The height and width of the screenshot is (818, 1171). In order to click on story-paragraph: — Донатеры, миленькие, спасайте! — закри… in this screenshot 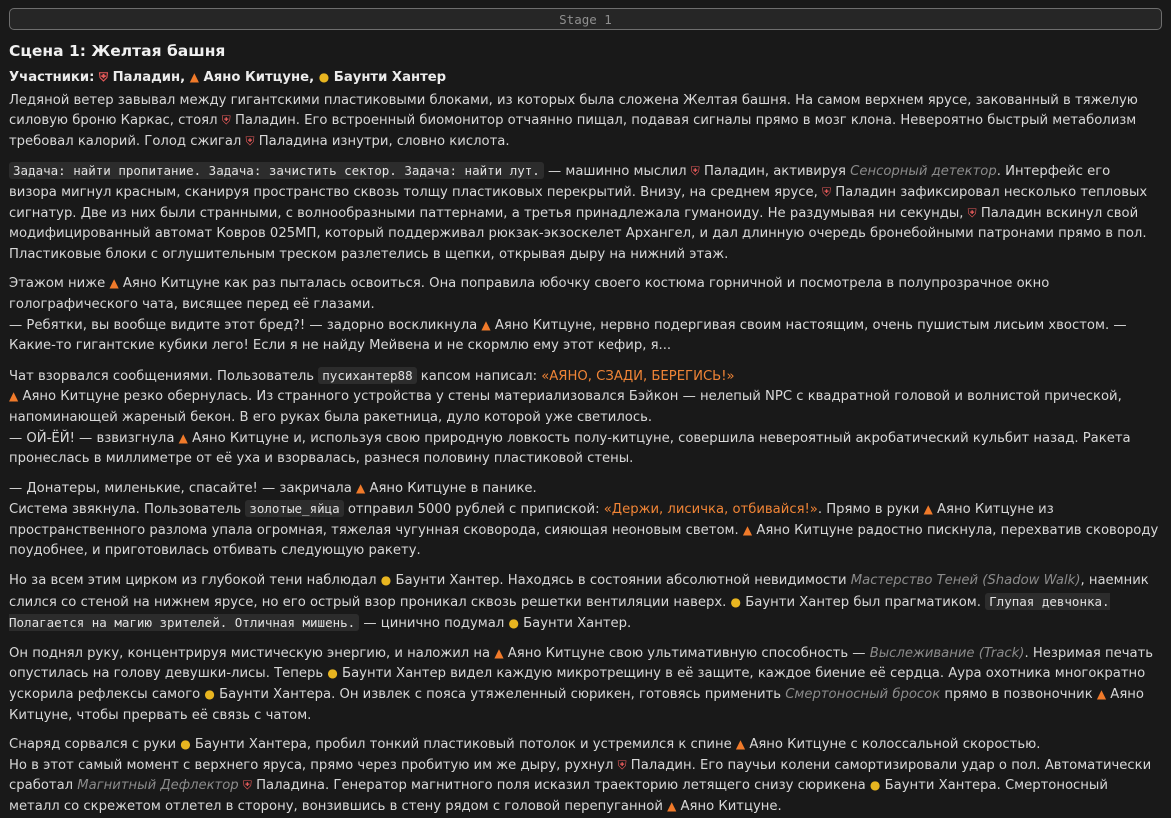, I will do `click(585, 520)`.